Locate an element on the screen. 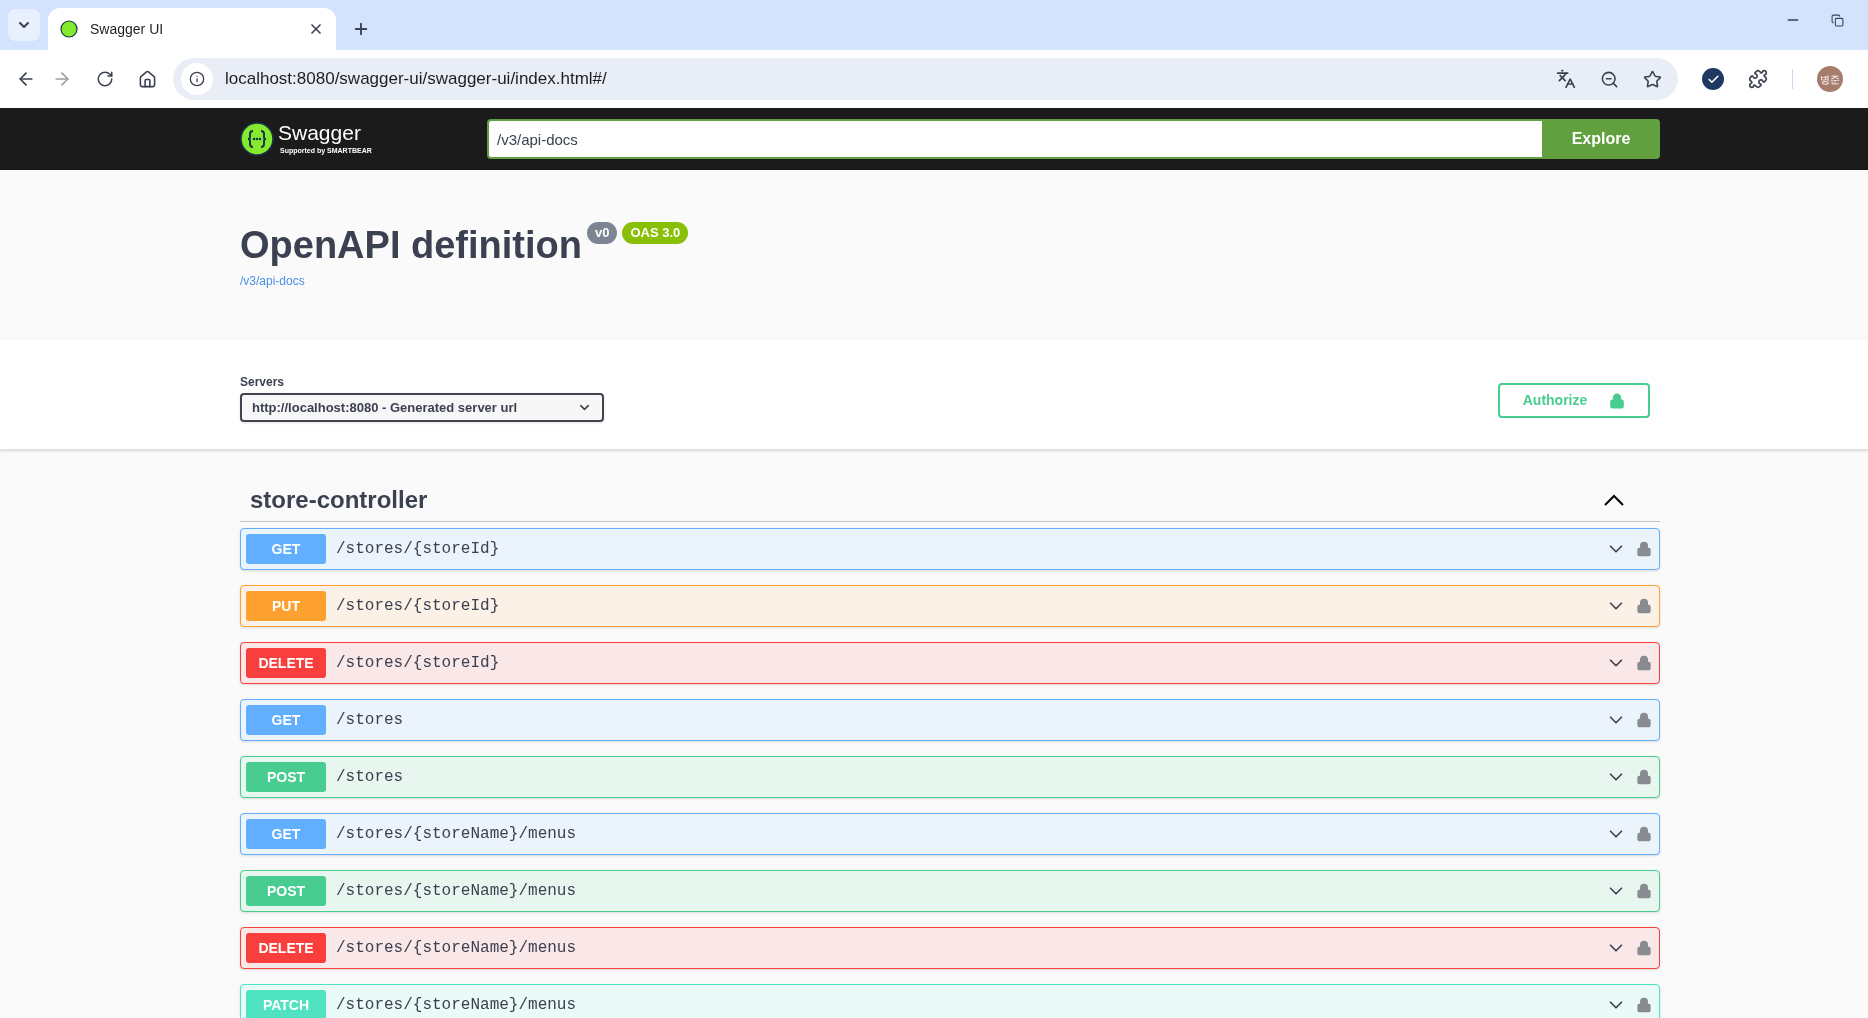 The width and height of the screenshot is (1868, 1018). api-title: OpenAPI definition is located at coordinates (411, 245).